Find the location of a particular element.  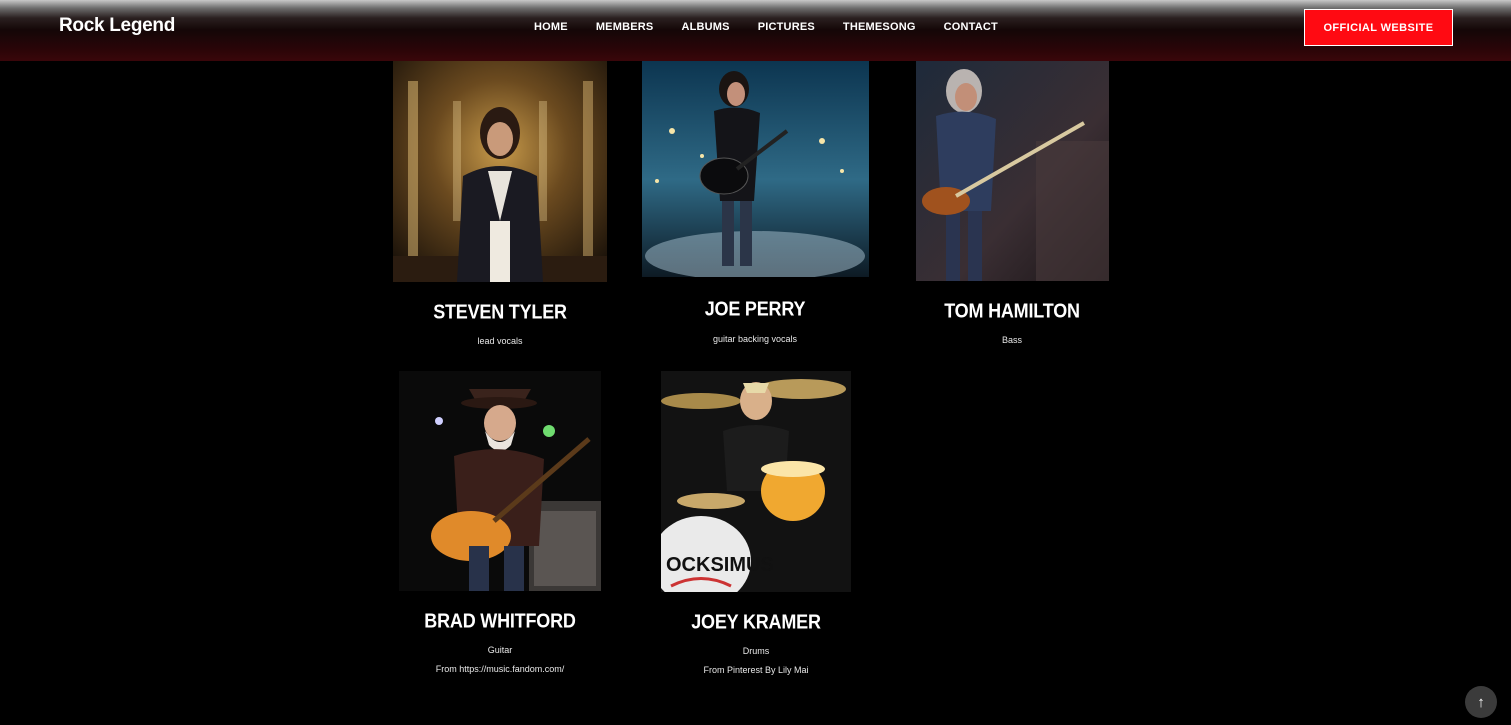

joe-perry-image is located at coordinates (755, 169).